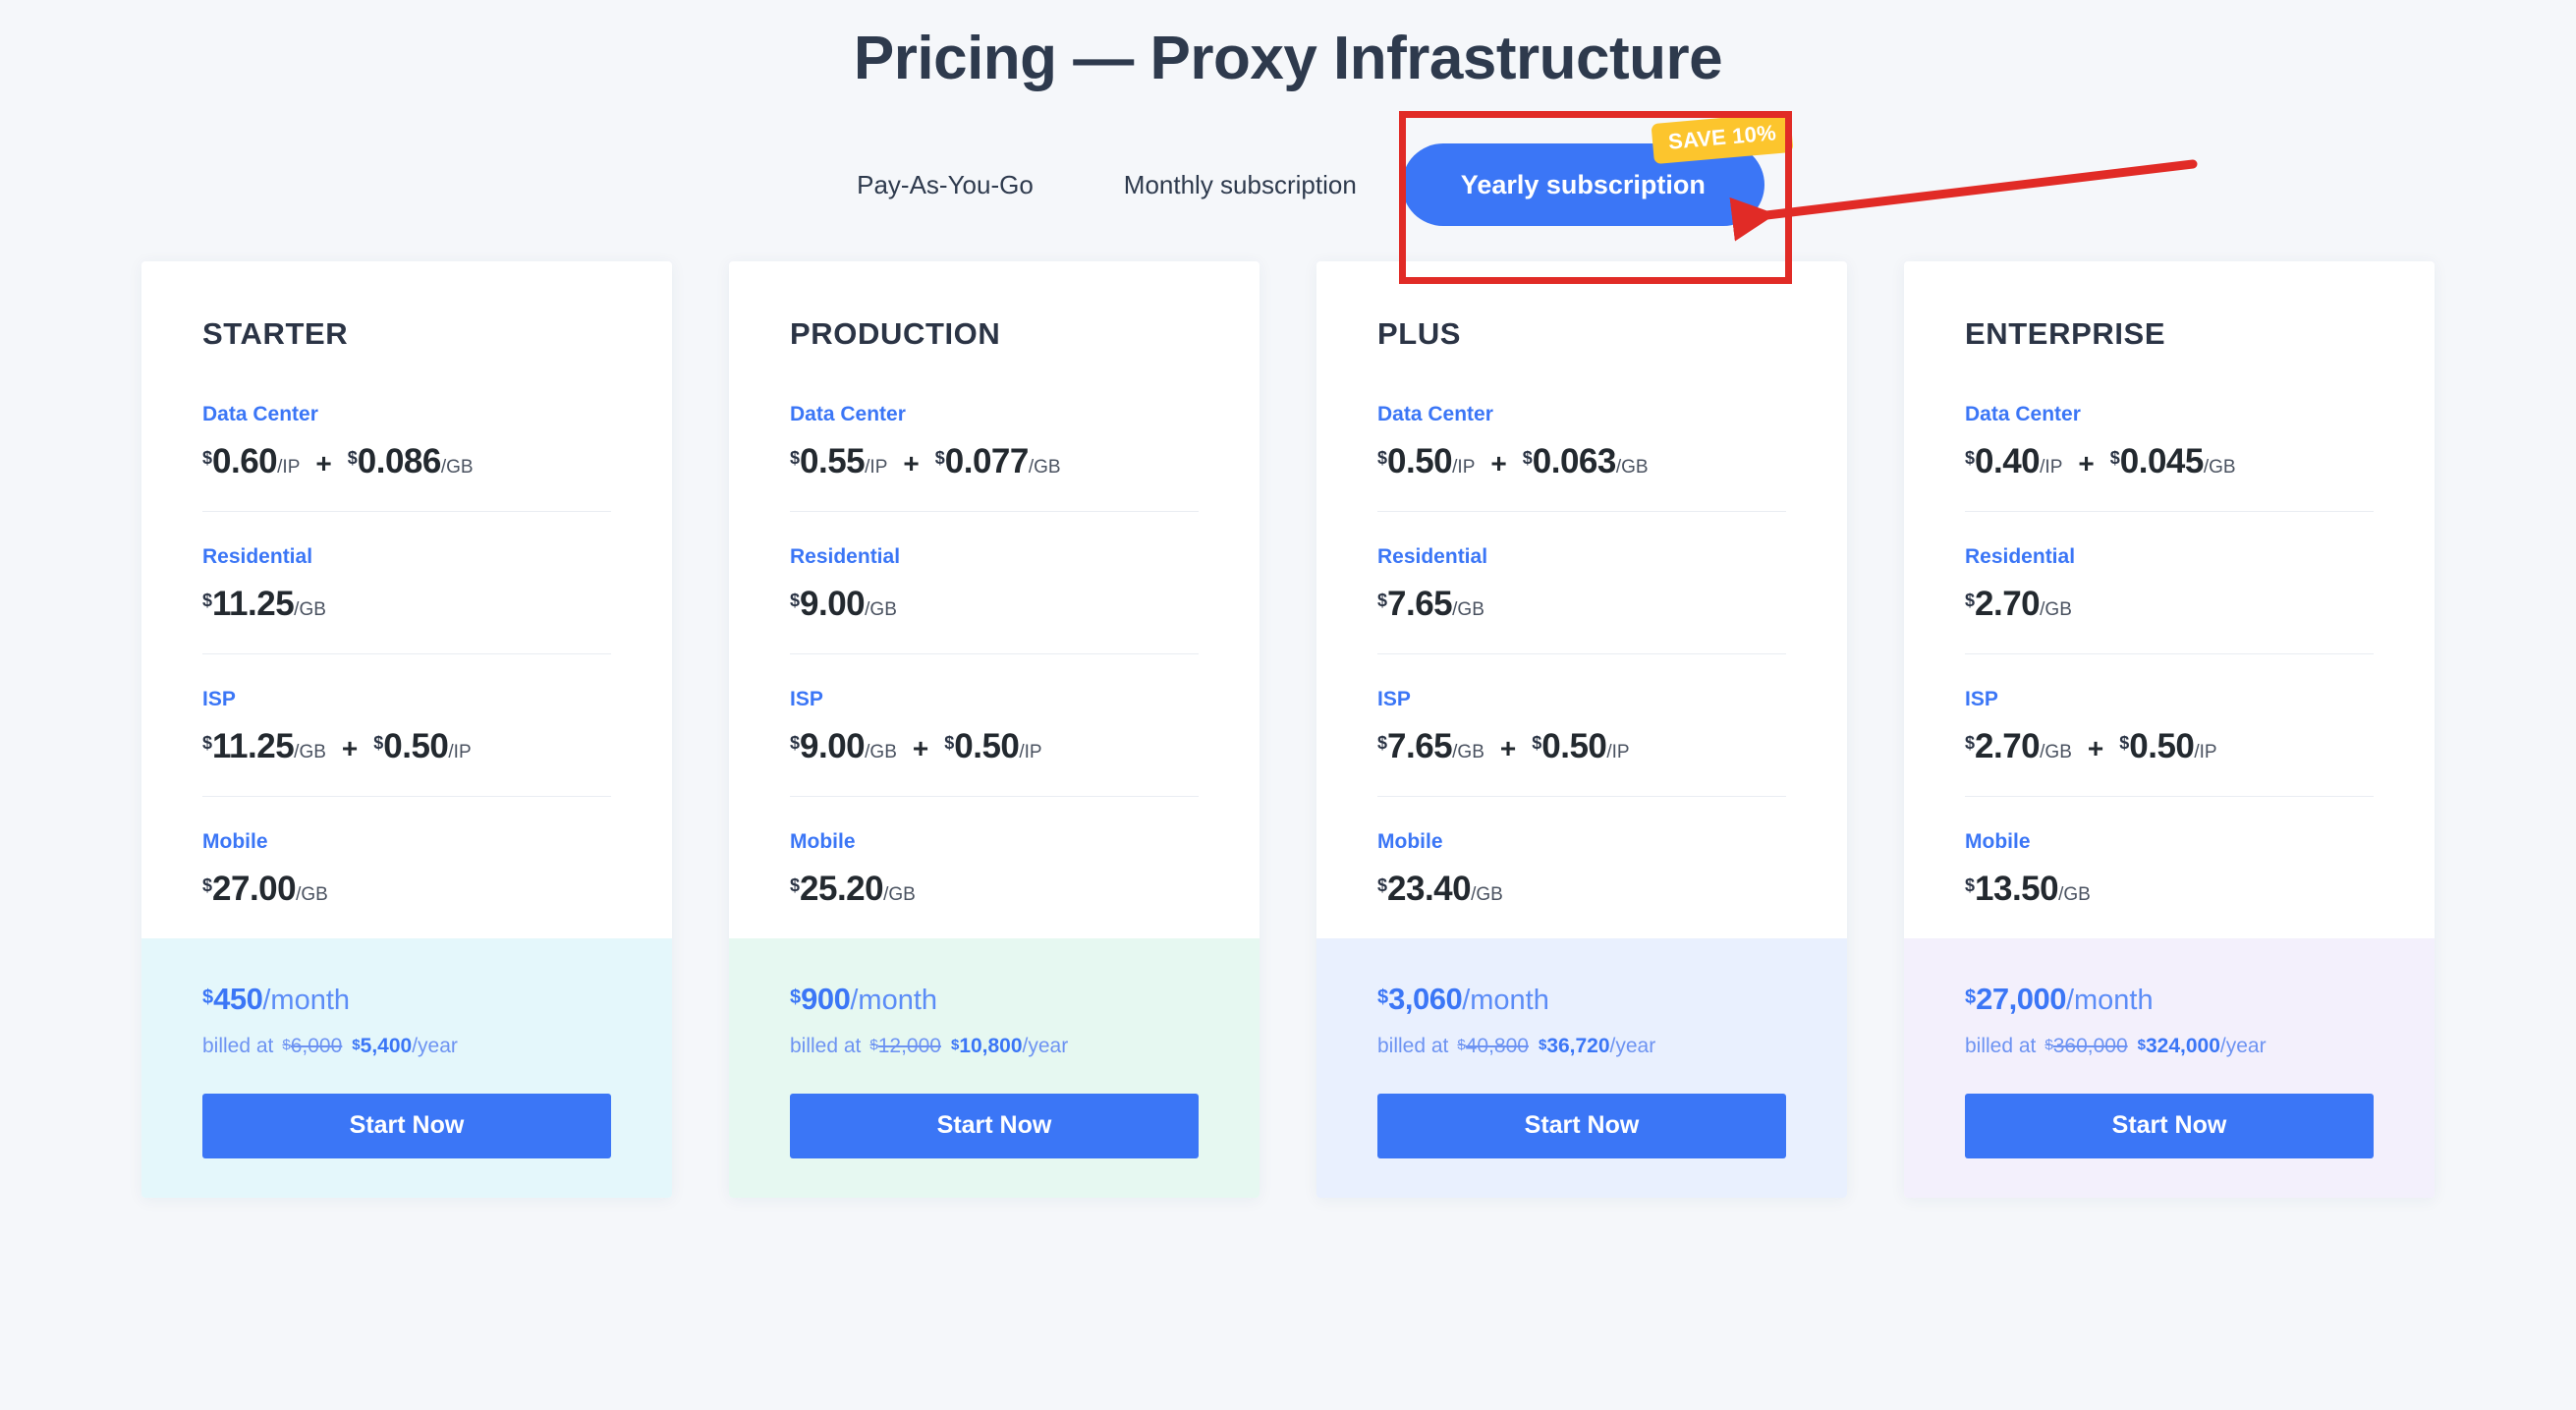 This screenshot has width=2576, height=1410. What do you see at coordinates (2001, 1046) in the screenshot?
I see `billed-prefix: billed at` at bounding box center [2001, 1046].